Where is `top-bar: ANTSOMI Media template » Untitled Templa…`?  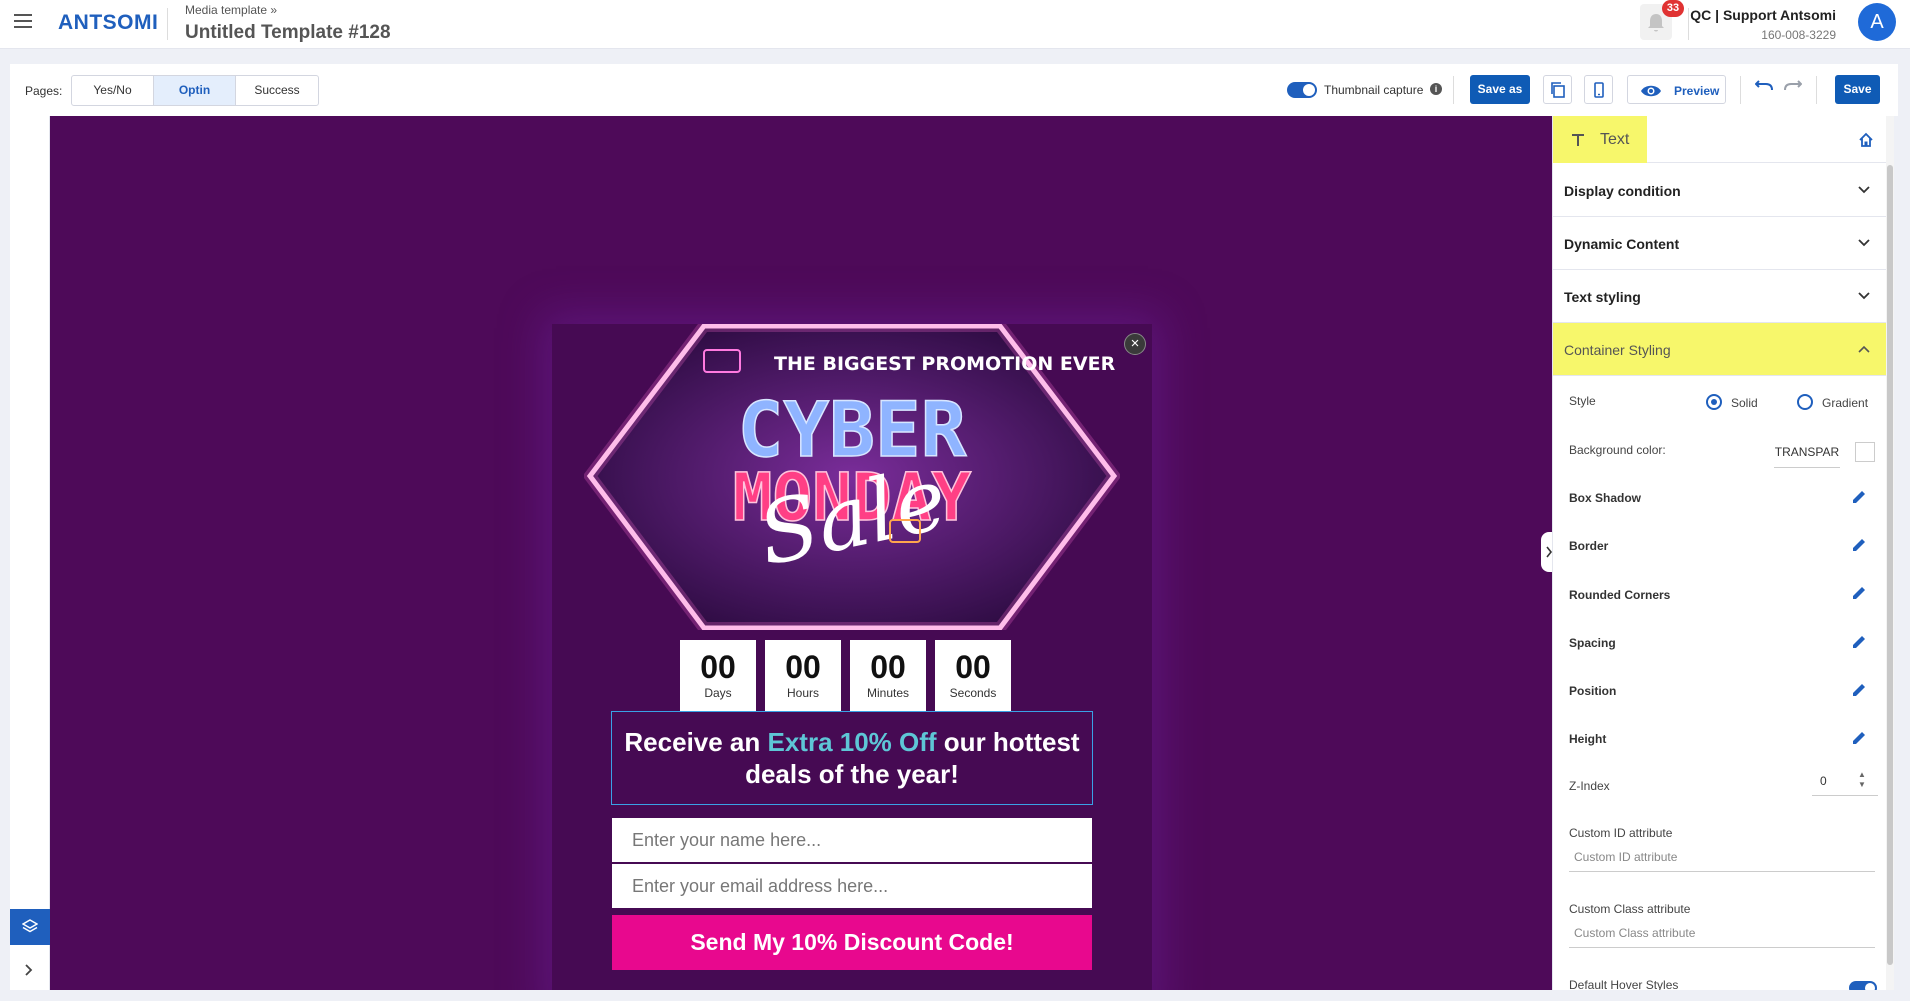 top-bar: ANTSOMI Media template » Untitled Templa… is located at coordinates (955, 24).